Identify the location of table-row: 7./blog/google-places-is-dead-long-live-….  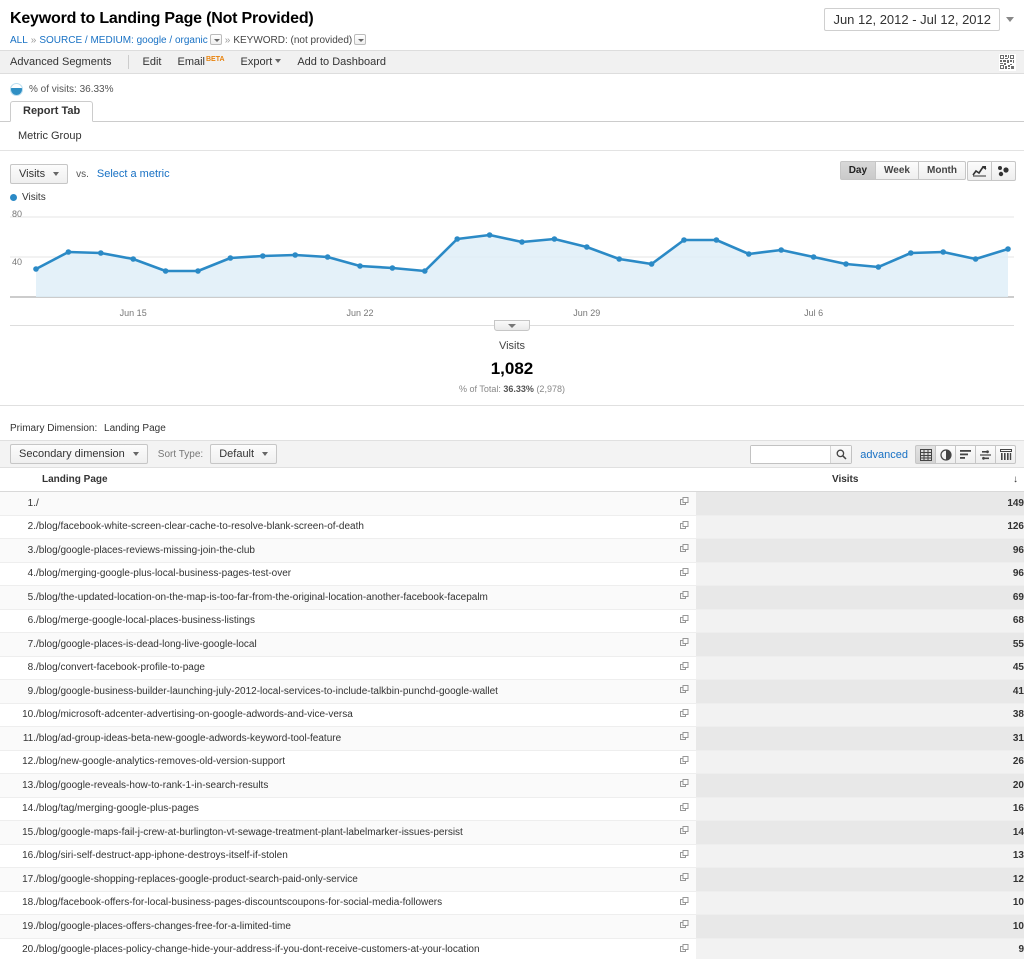
(512, 644).